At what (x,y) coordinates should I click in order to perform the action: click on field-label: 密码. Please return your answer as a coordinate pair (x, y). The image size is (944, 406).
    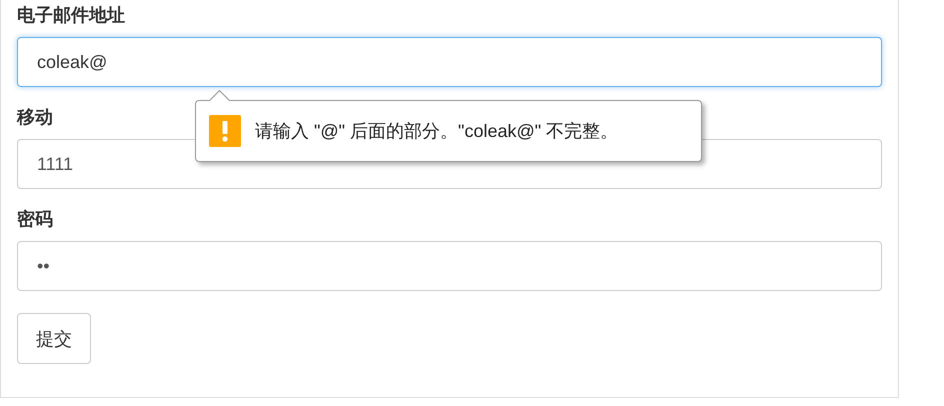
    Looking at the image, I should click on (35, 219).